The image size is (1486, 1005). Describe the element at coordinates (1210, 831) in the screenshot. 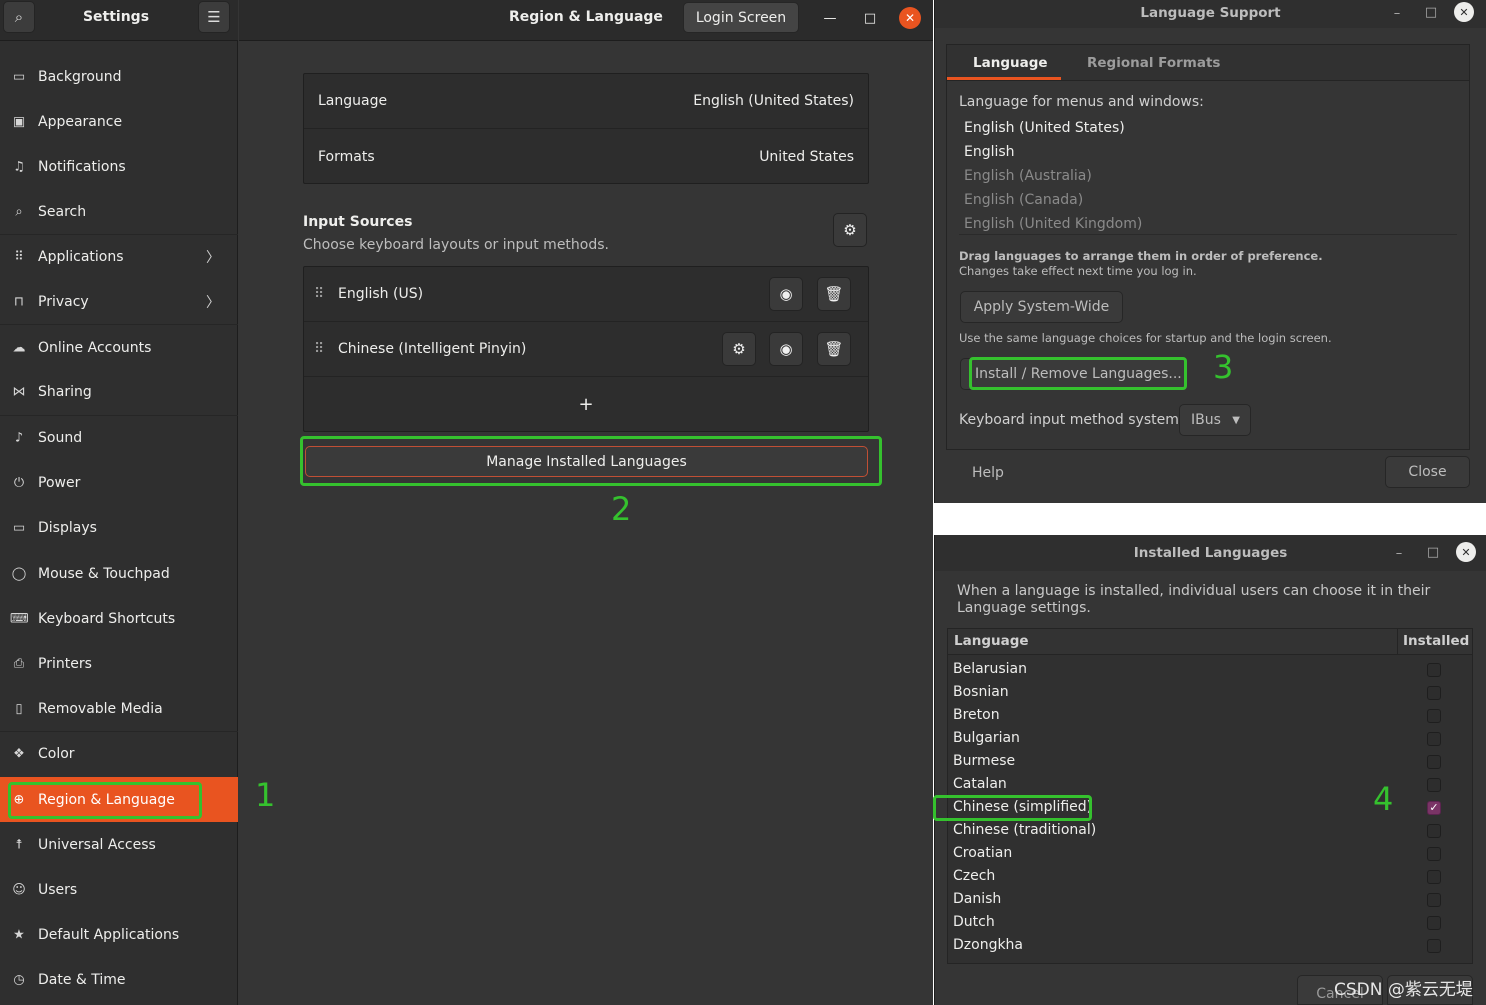

I see `table-row: Chinese (traditional)` at that location.